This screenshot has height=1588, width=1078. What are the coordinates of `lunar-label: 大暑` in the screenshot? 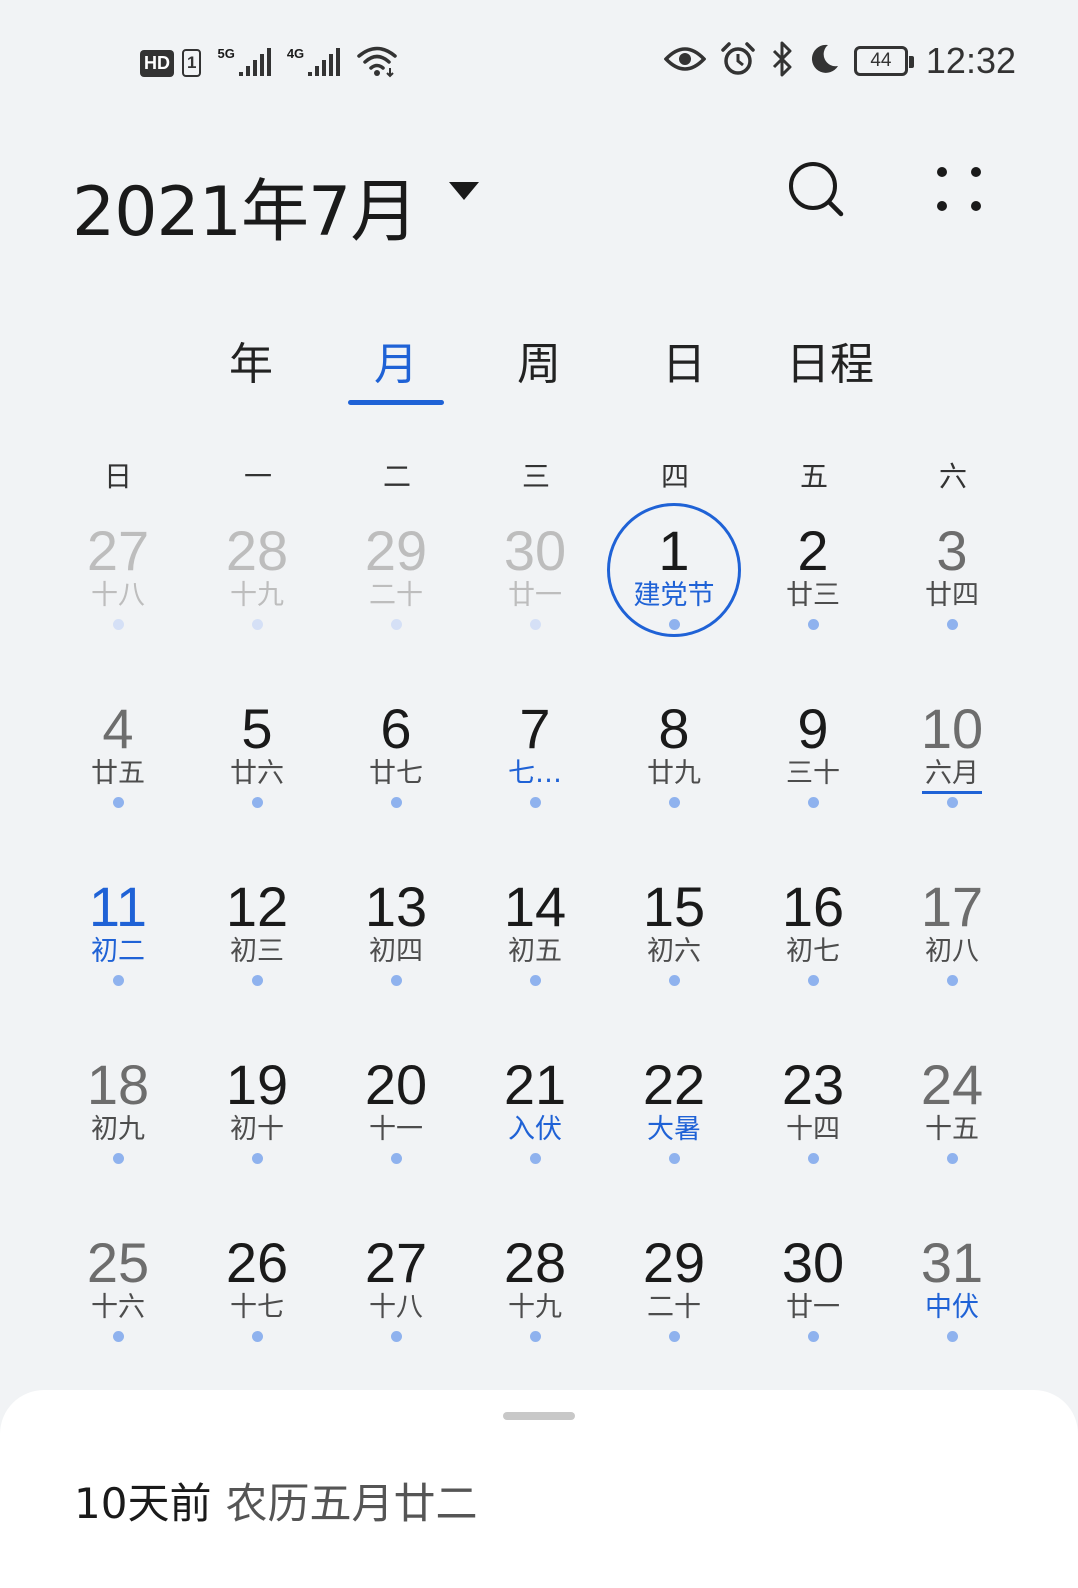 It's located at (674, 1129).